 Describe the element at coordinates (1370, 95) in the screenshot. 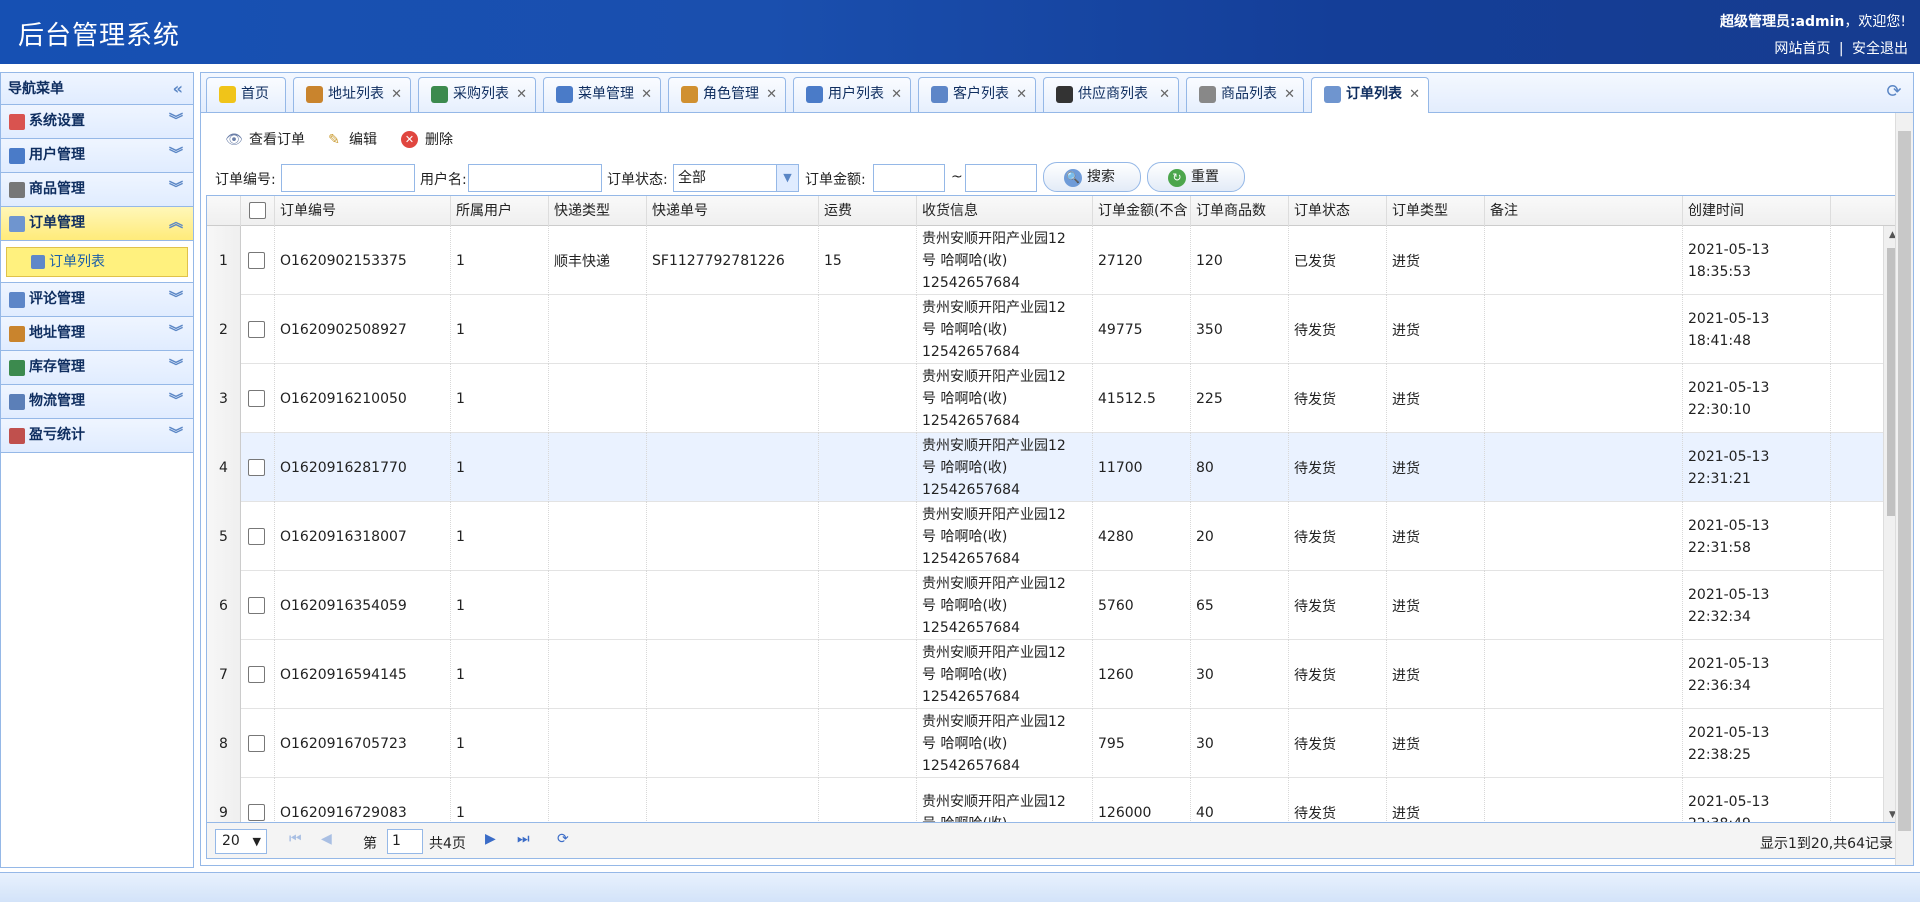

I see `tab-9: 订单列表 ✕` at that location.